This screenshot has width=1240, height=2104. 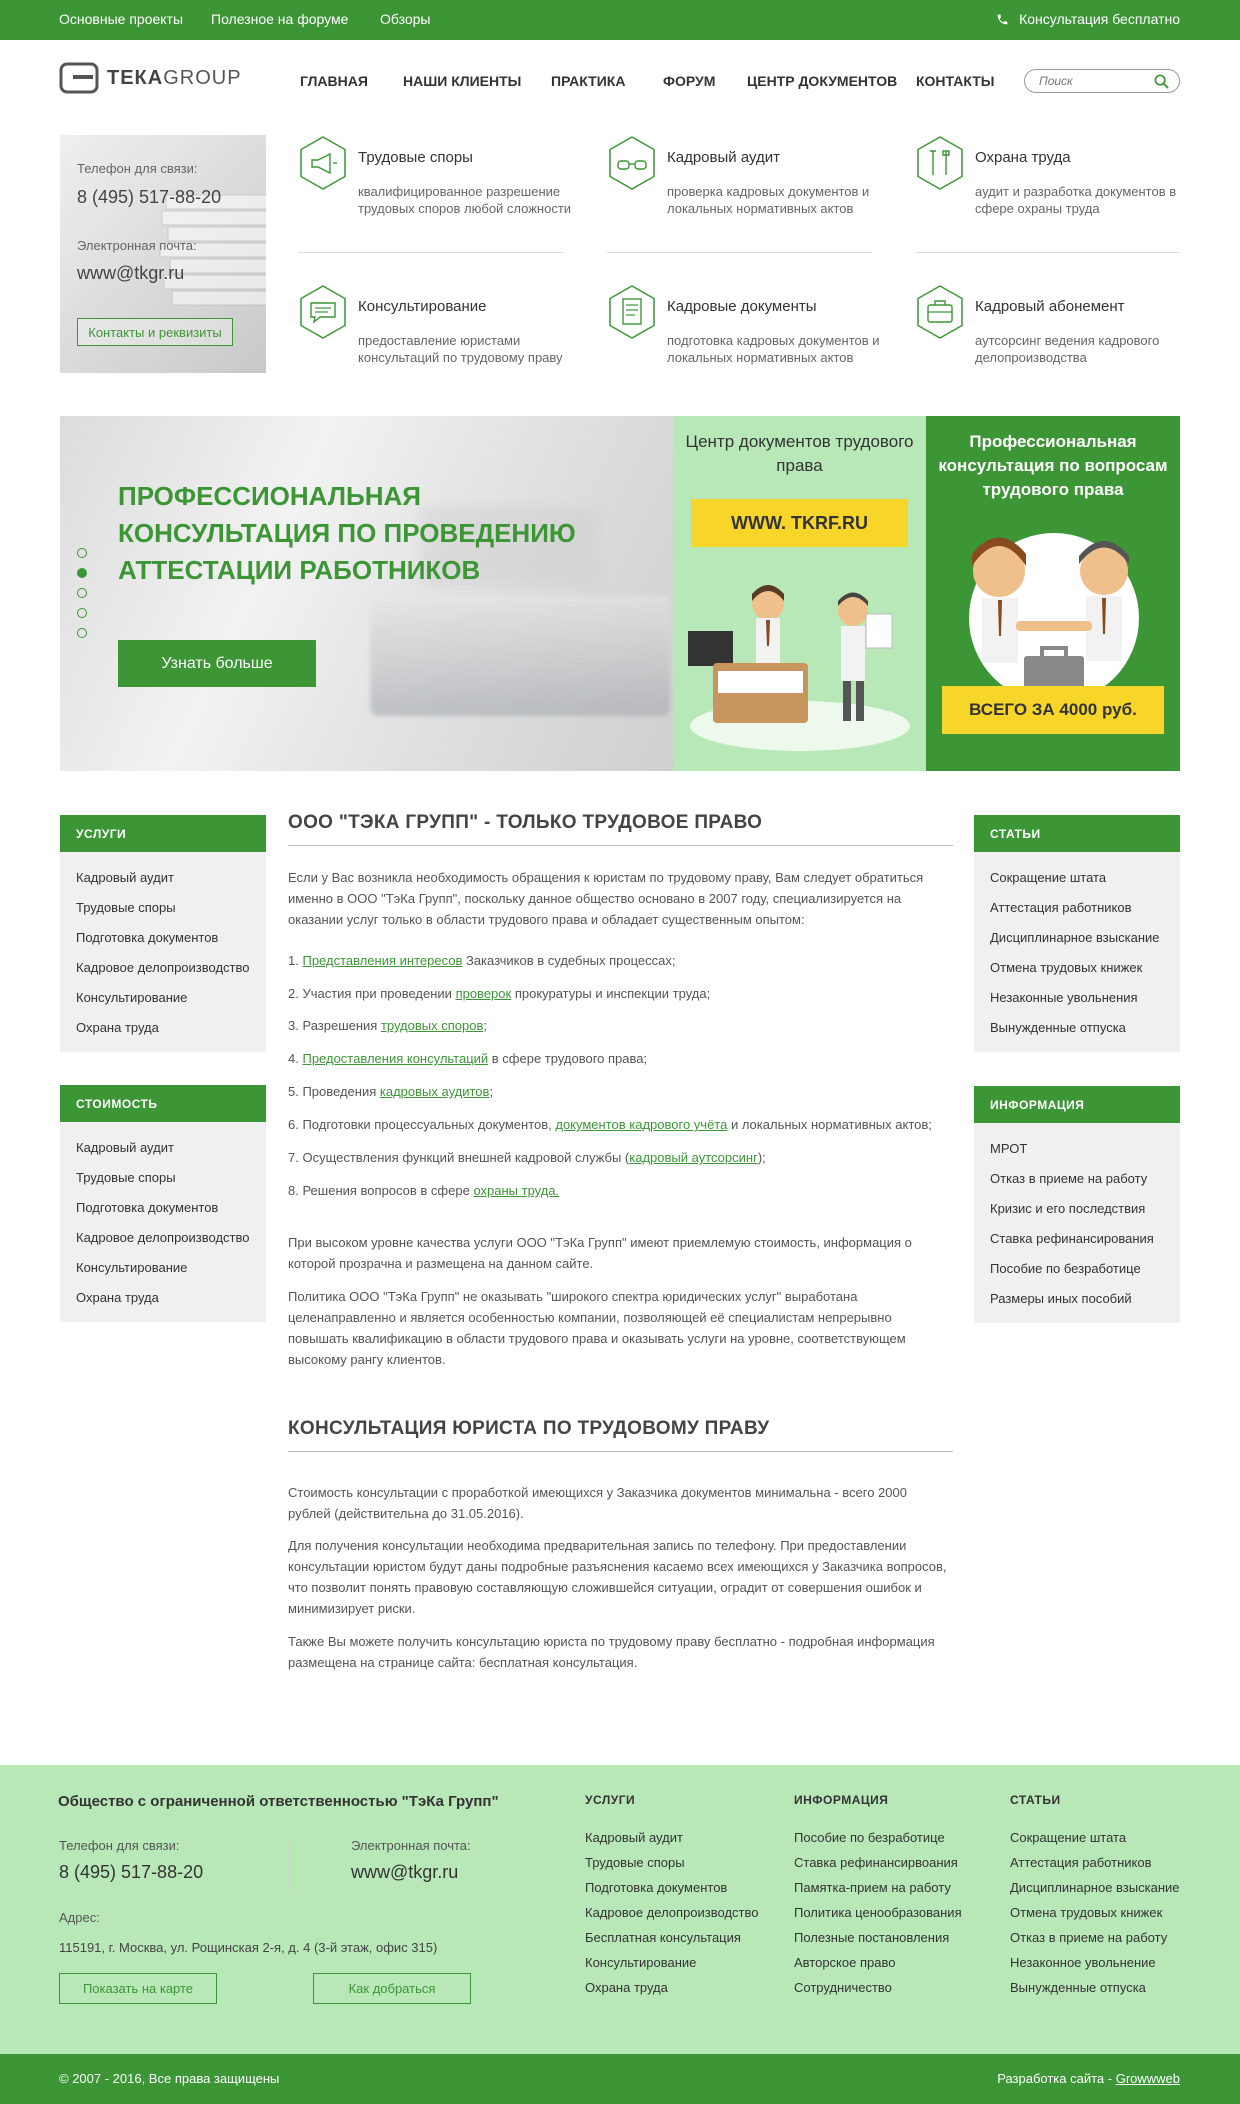 What do you see at coordinates (671, 1962) in the screenshot?
I see `footer-link: Консультирование` at bounding box center [671, 1962].